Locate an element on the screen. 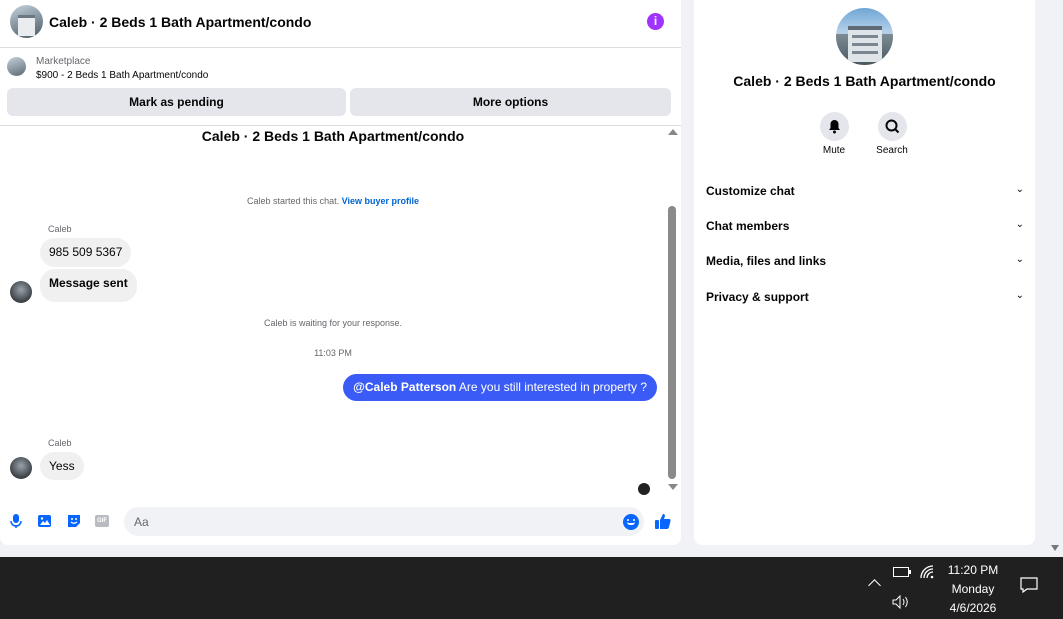  search-button: Search is located at coordinates (892, 134).